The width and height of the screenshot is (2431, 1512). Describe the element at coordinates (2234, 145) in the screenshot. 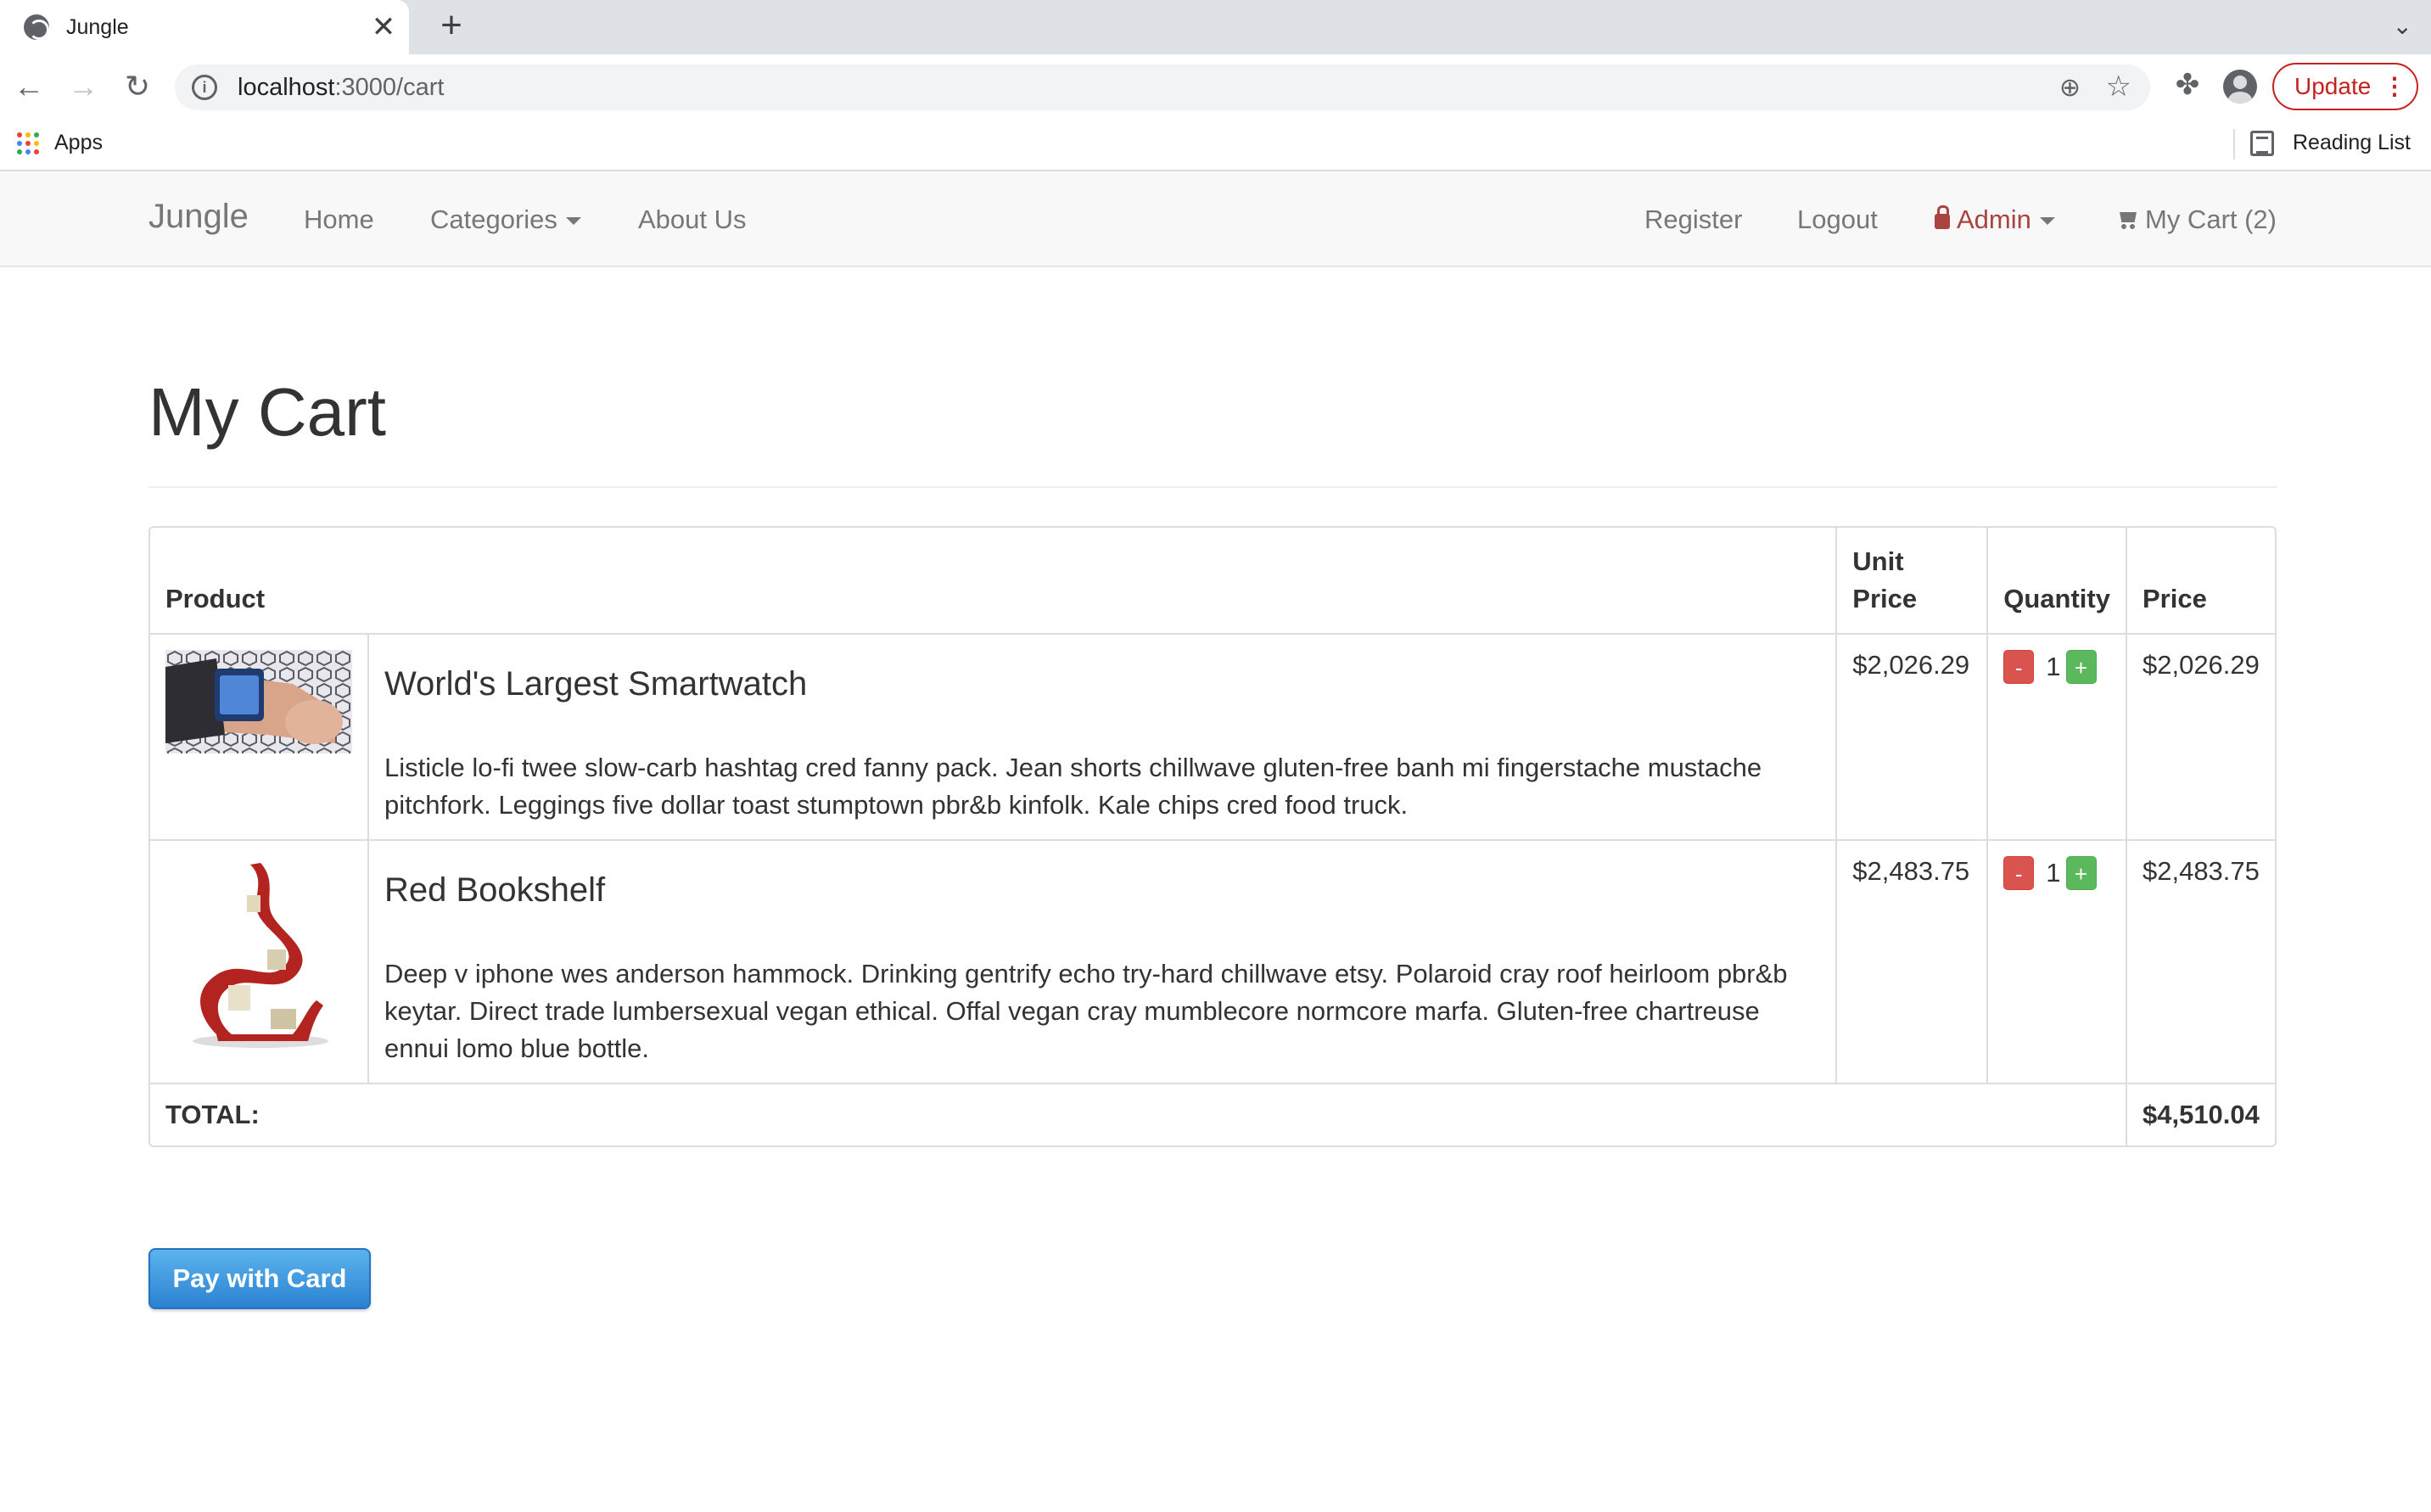

I see `bookmarks-divider` at that location.